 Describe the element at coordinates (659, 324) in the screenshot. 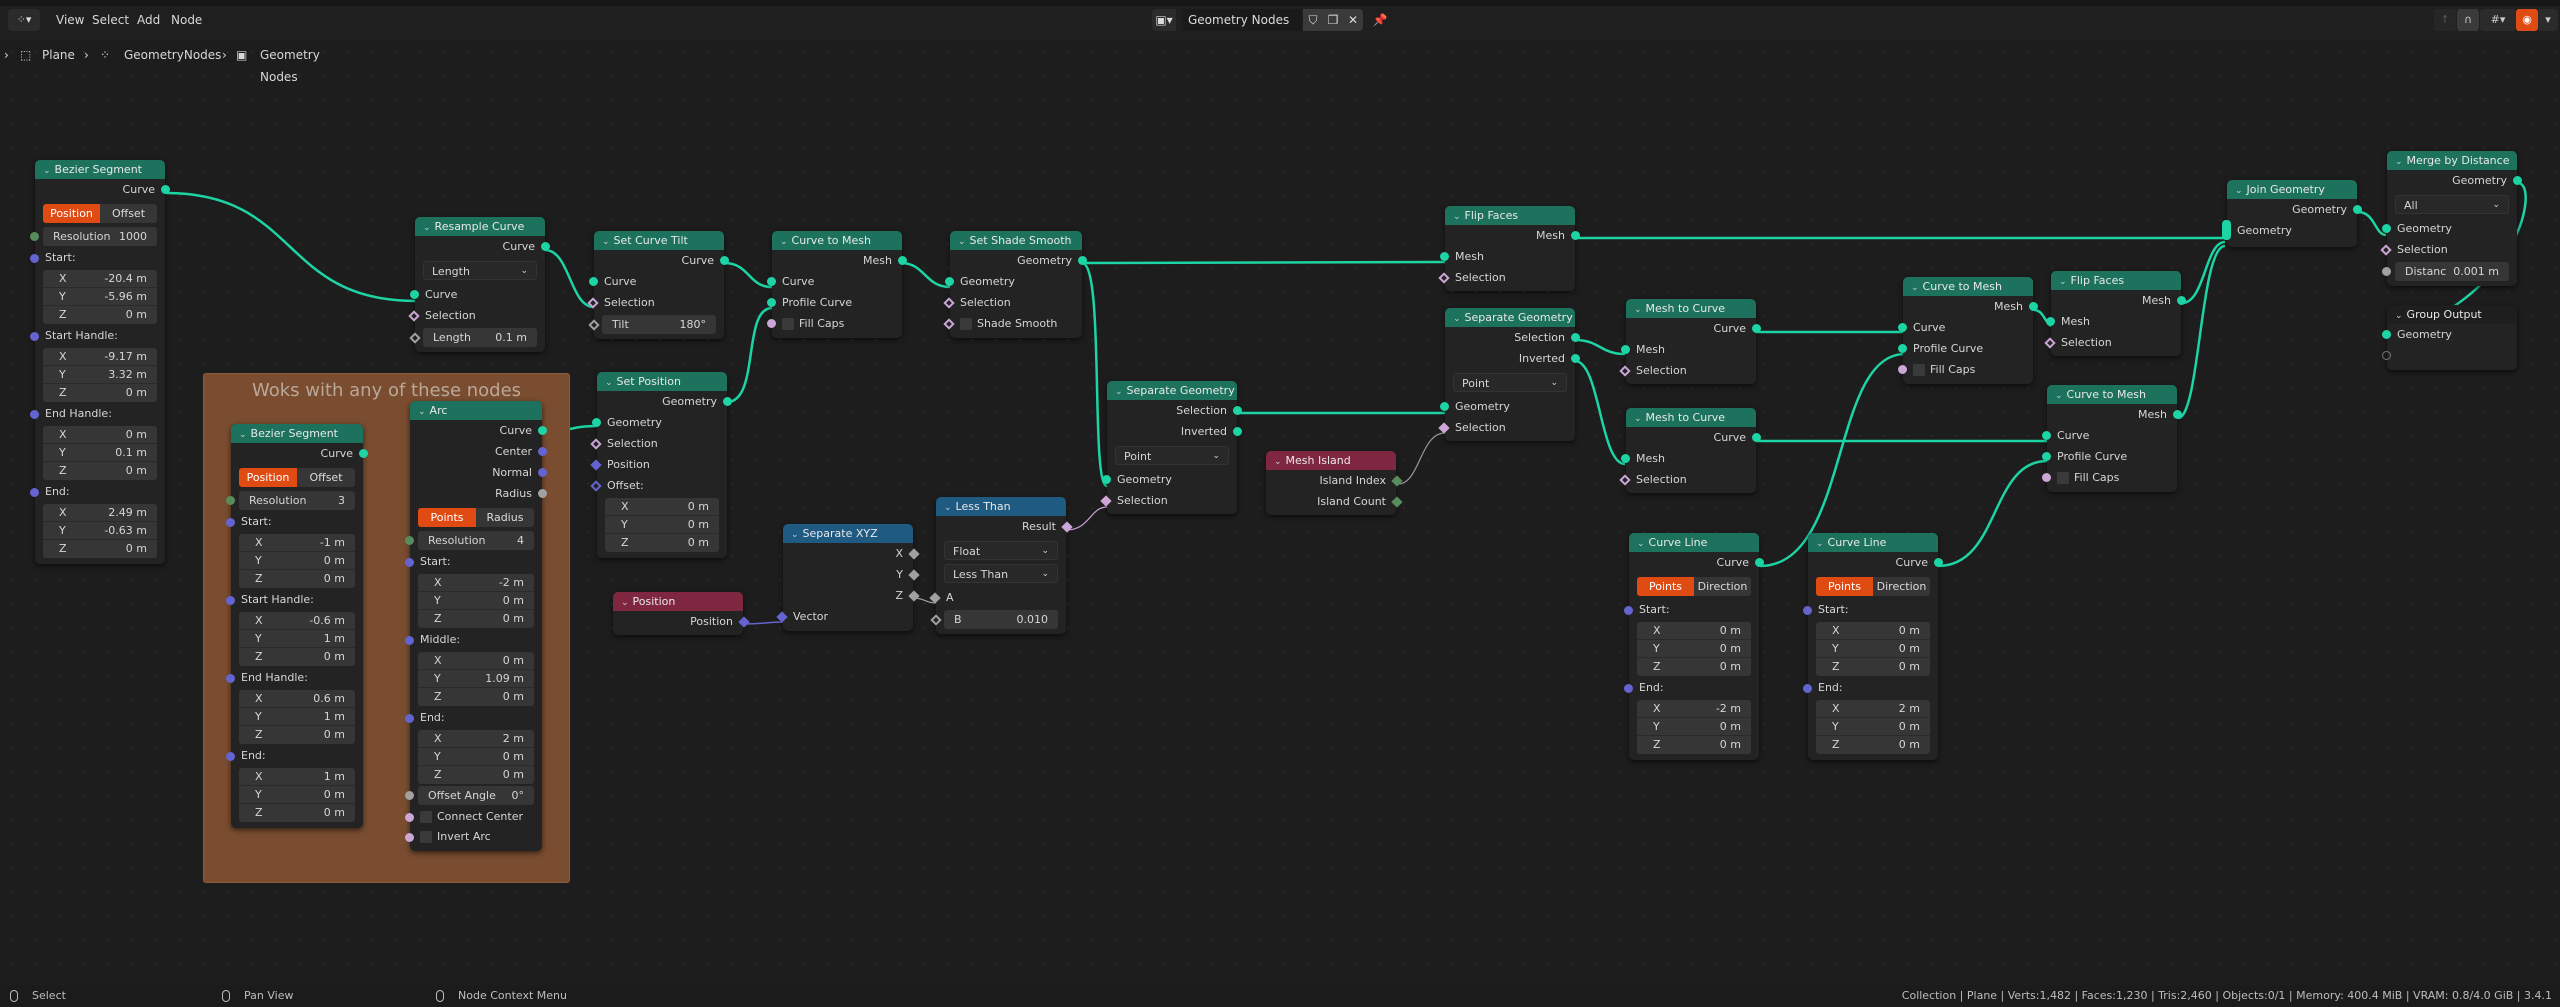

I see `tilt-field: Tilt 180°` at that location.